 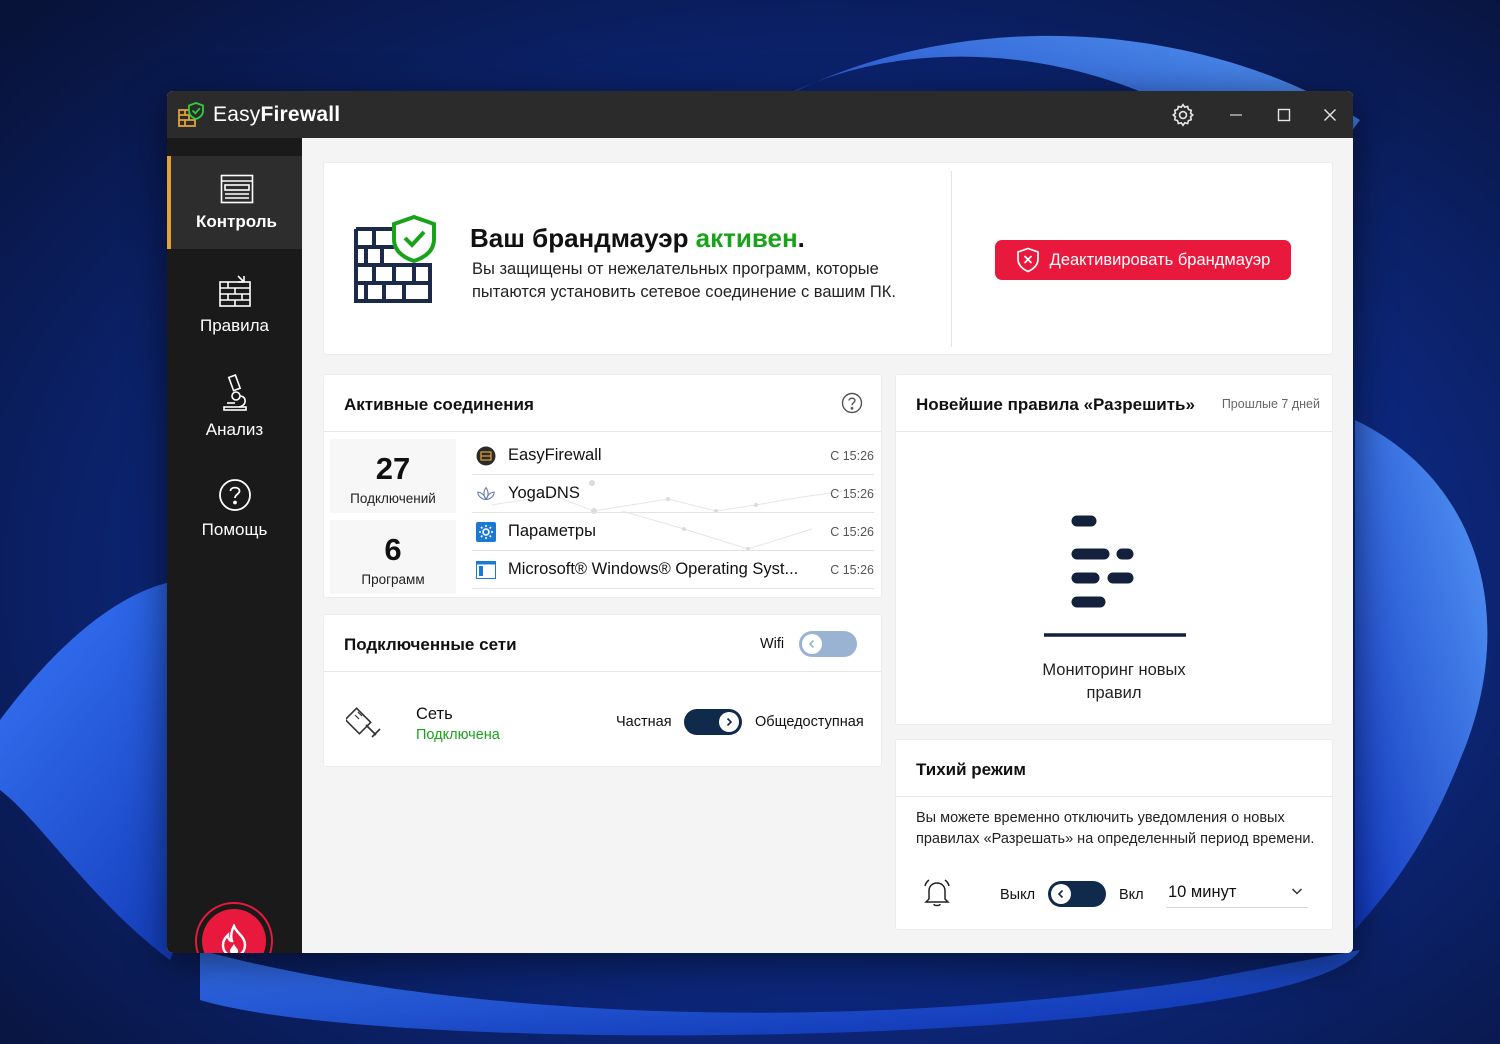 What do you see at coordinates (937, 893) in the screenshot?
I see `bell-icon` at bounding box center [937, 893].